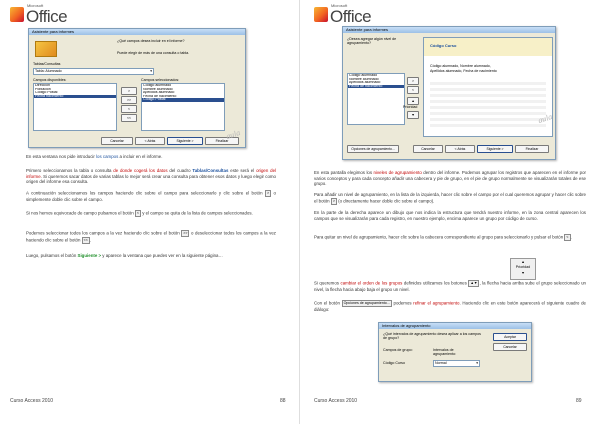  I want to click on add-group-button: >, so click(413, 81).